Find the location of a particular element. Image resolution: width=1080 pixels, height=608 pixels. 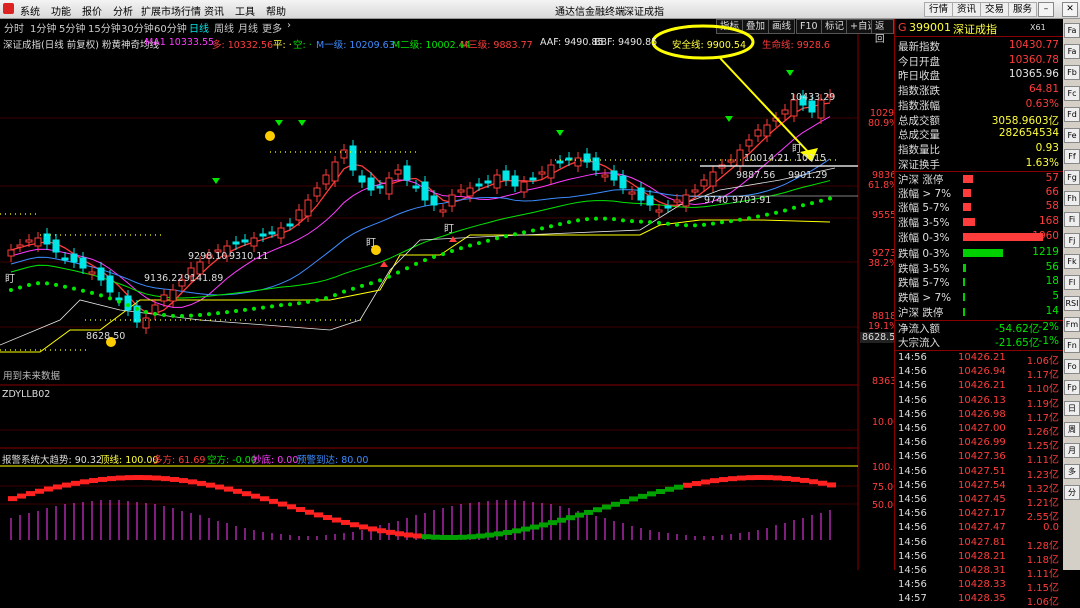

tick-price: 10426.94 is located at coordinates (982, 372).